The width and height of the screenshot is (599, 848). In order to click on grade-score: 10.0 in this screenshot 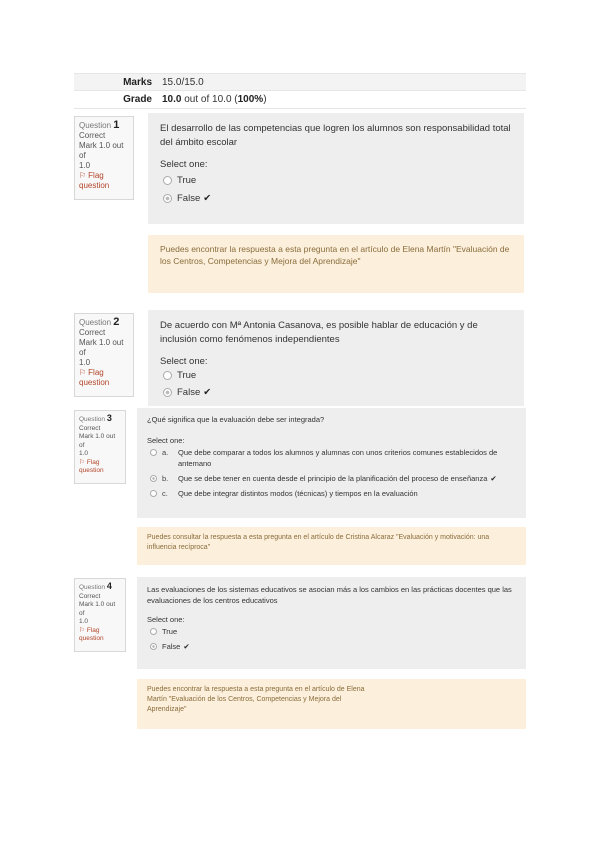, I will do `click(172, 99)`.